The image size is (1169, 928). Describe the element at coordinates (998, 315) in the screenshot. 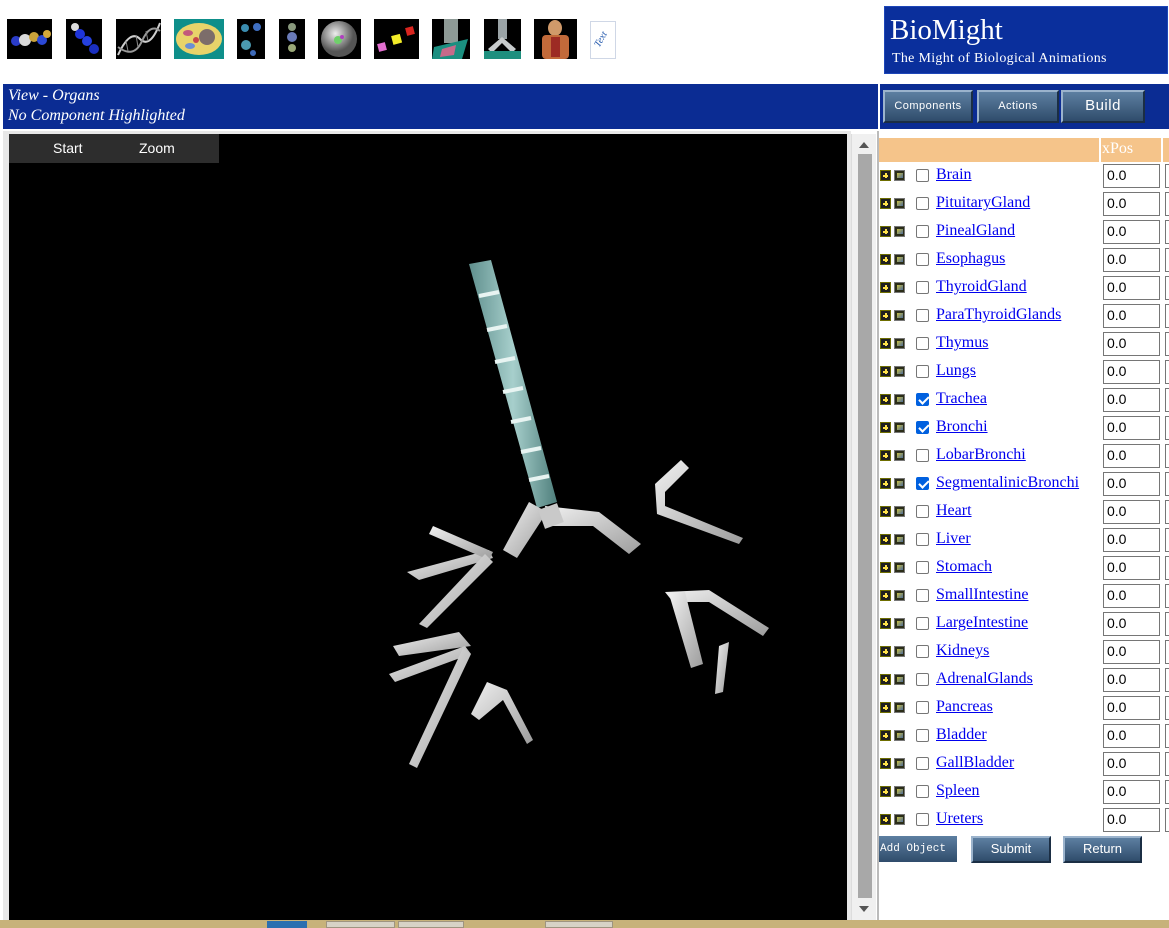

I see `organ-link: ParaThyroidGlands` at that location.